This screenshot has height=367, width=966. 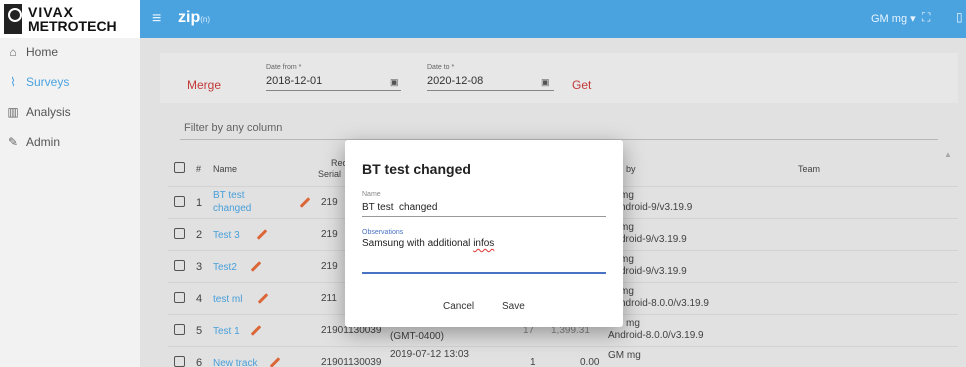 What do you see at coordinates (416, 169) in the screenshot?
I see `dialog-title: BT test changed` at bounding box center [416, 169].